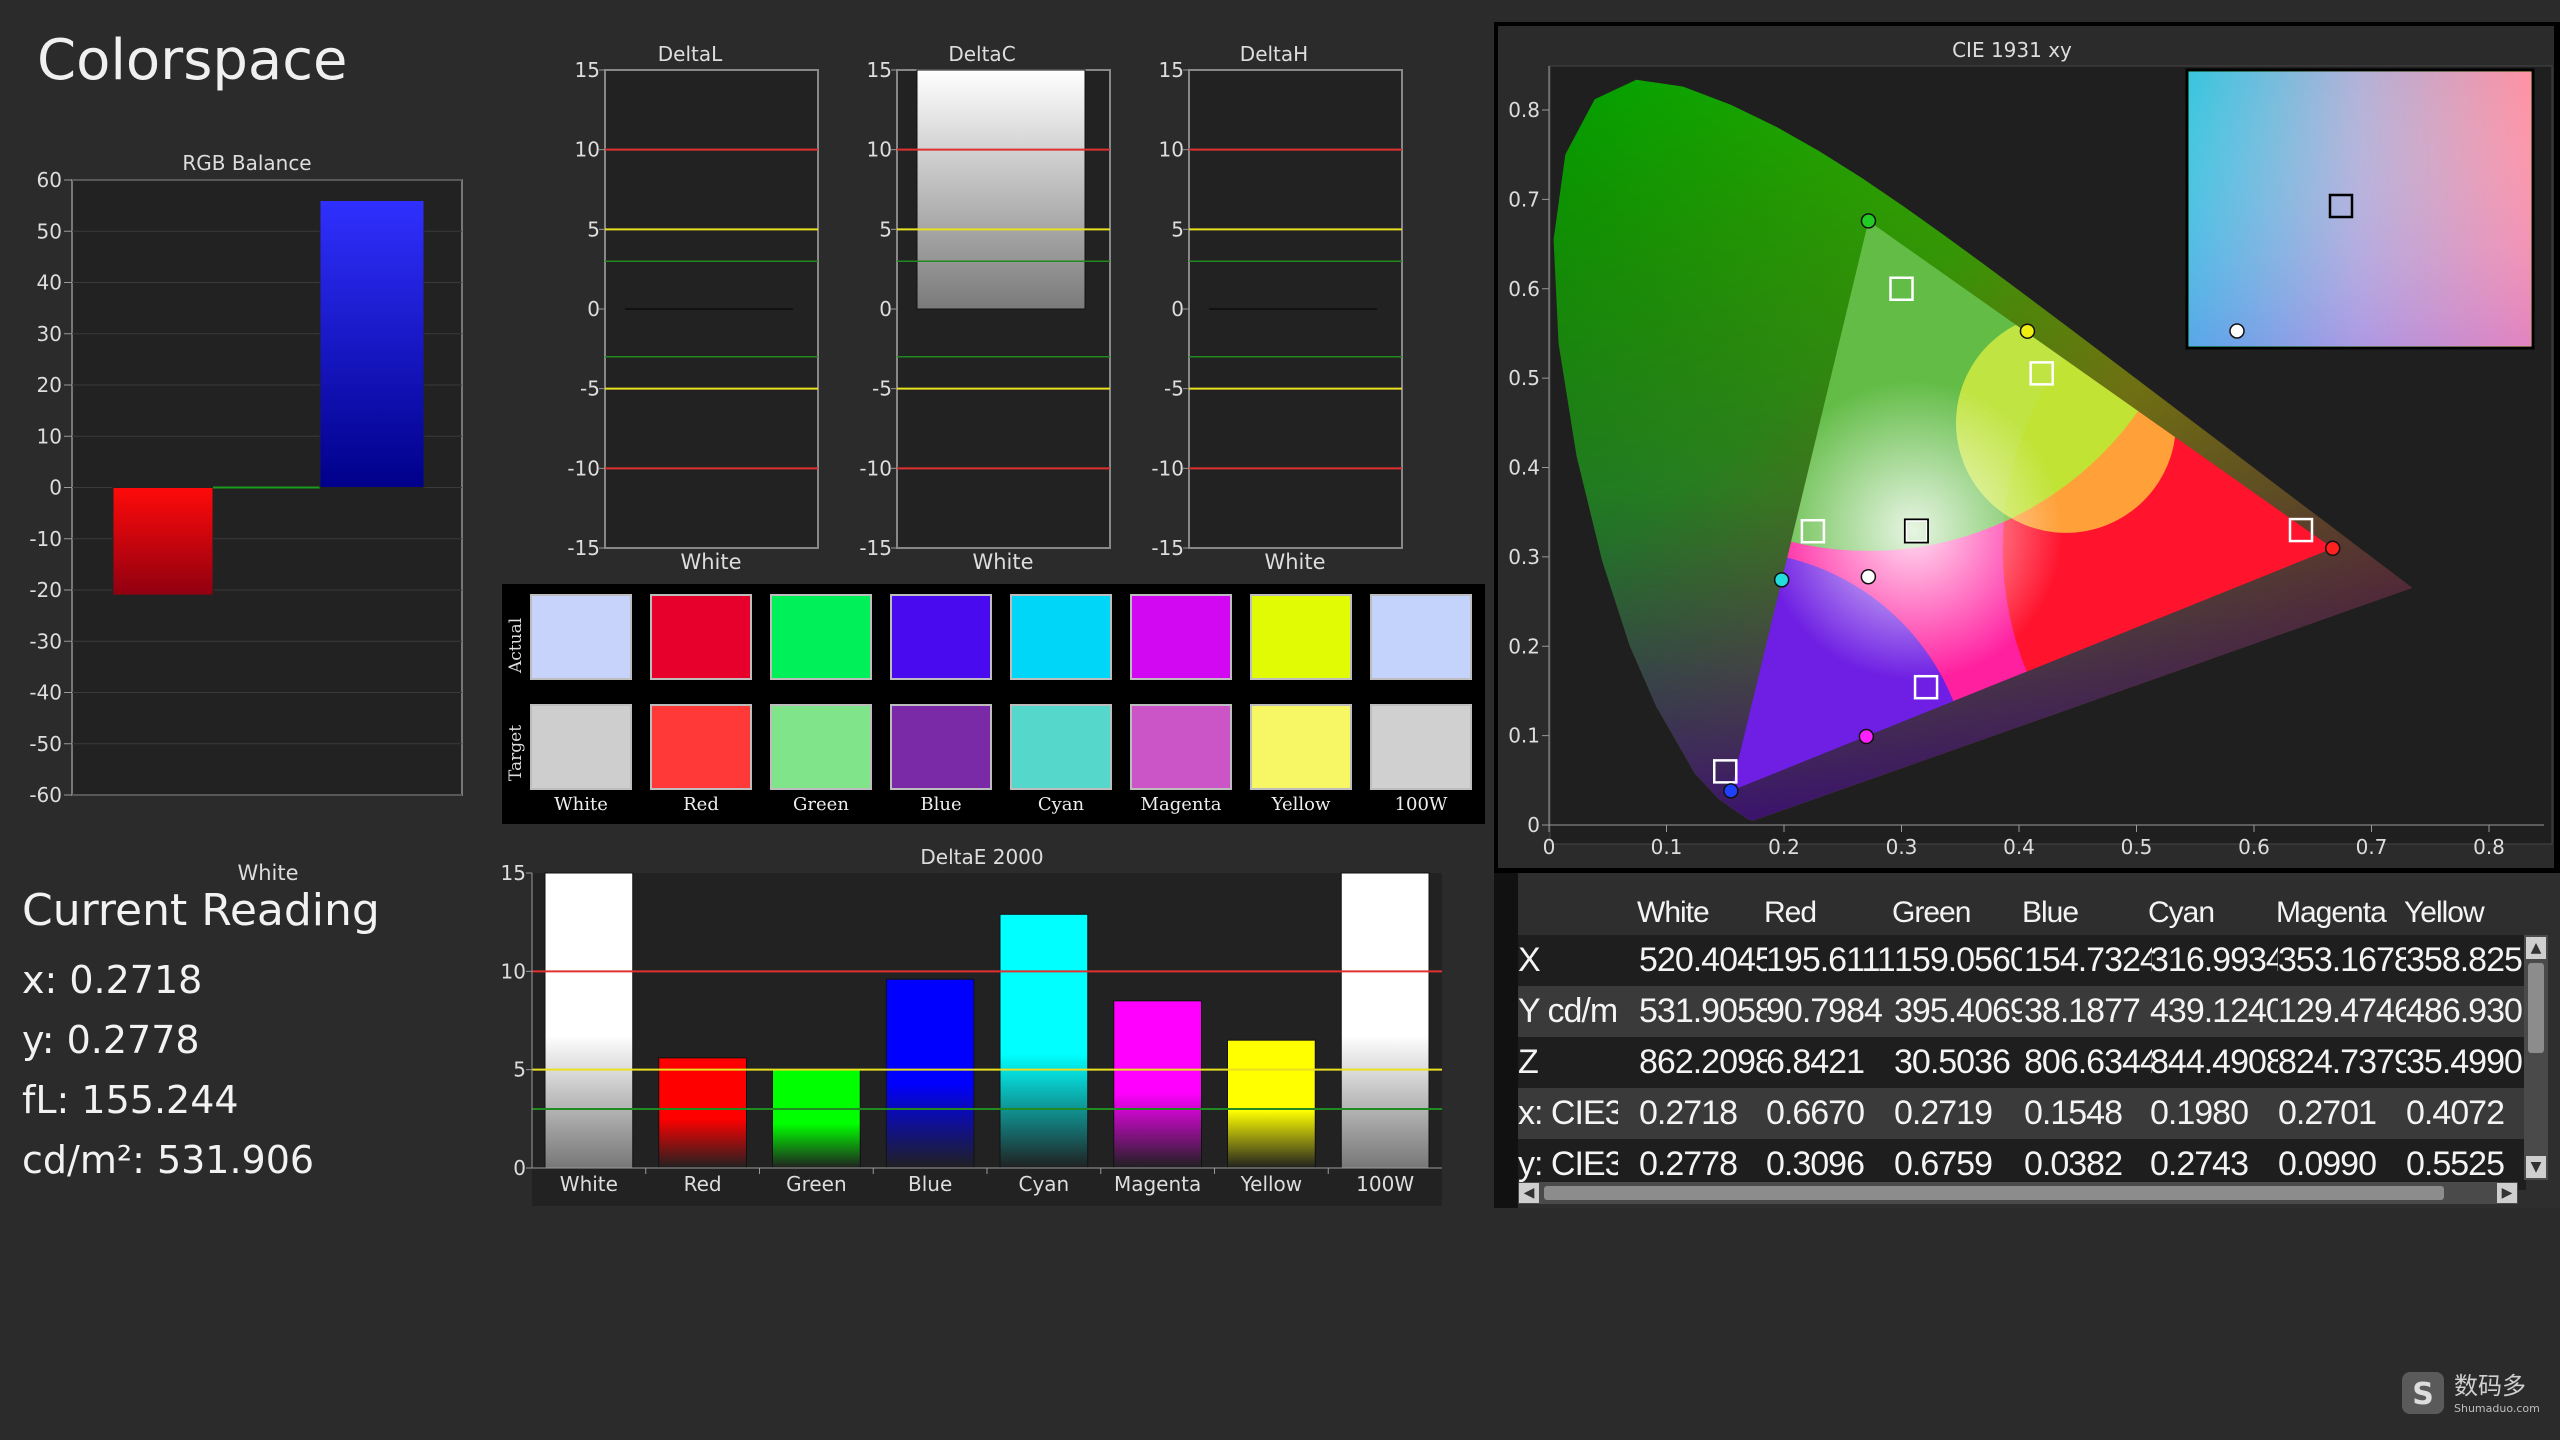  I want to click on scroll-down-icon: ▼, so click(2536, 1167).